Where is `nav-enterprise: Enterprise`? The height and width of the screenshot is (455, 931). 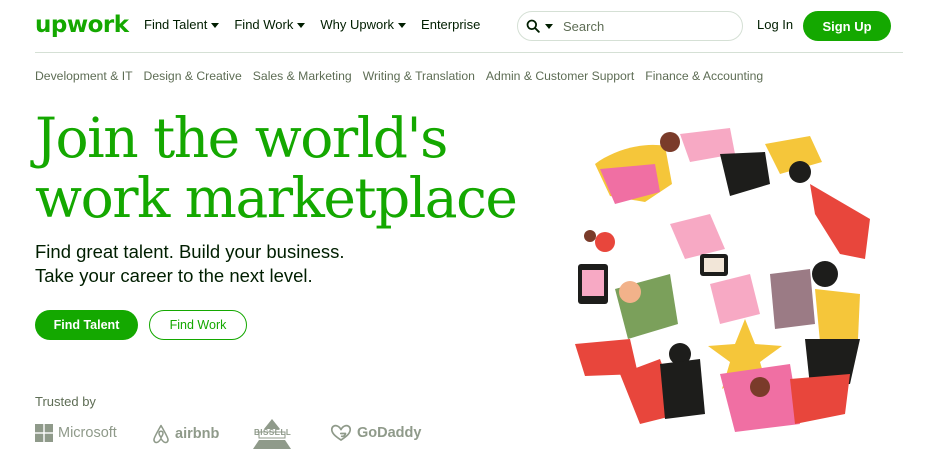
nav-enterprise: Enterprise is located at coordinates (450, 24).